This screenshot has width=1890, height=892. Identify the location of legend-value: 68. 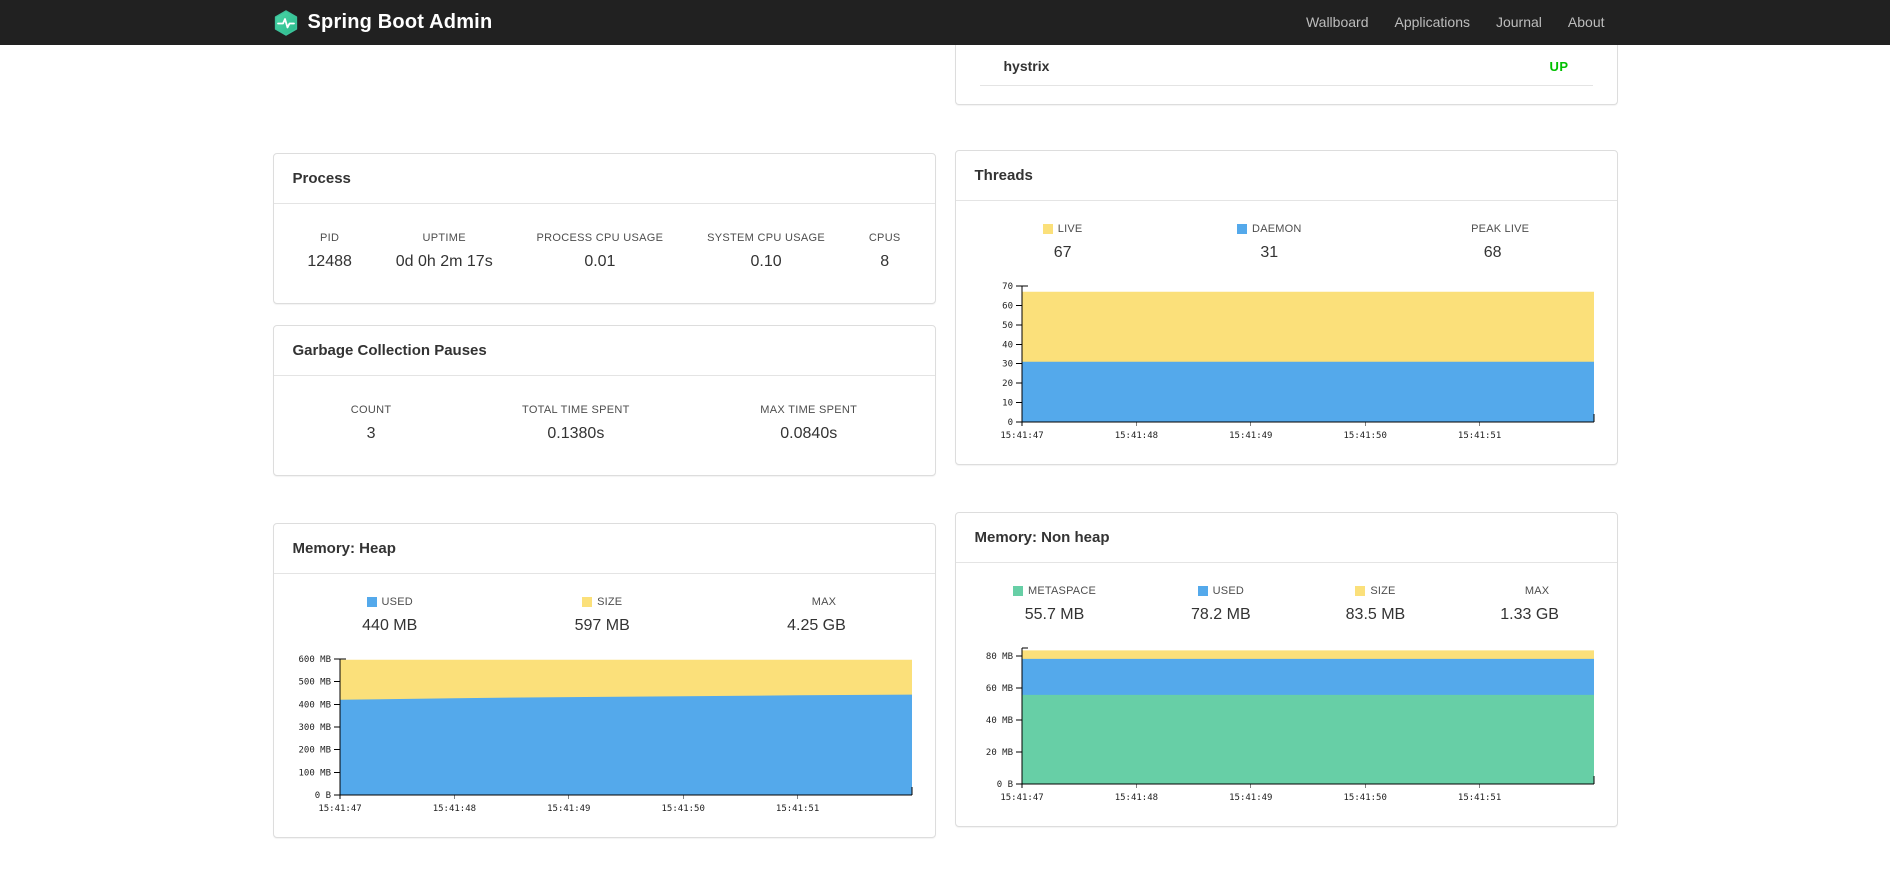
(1492, 252).